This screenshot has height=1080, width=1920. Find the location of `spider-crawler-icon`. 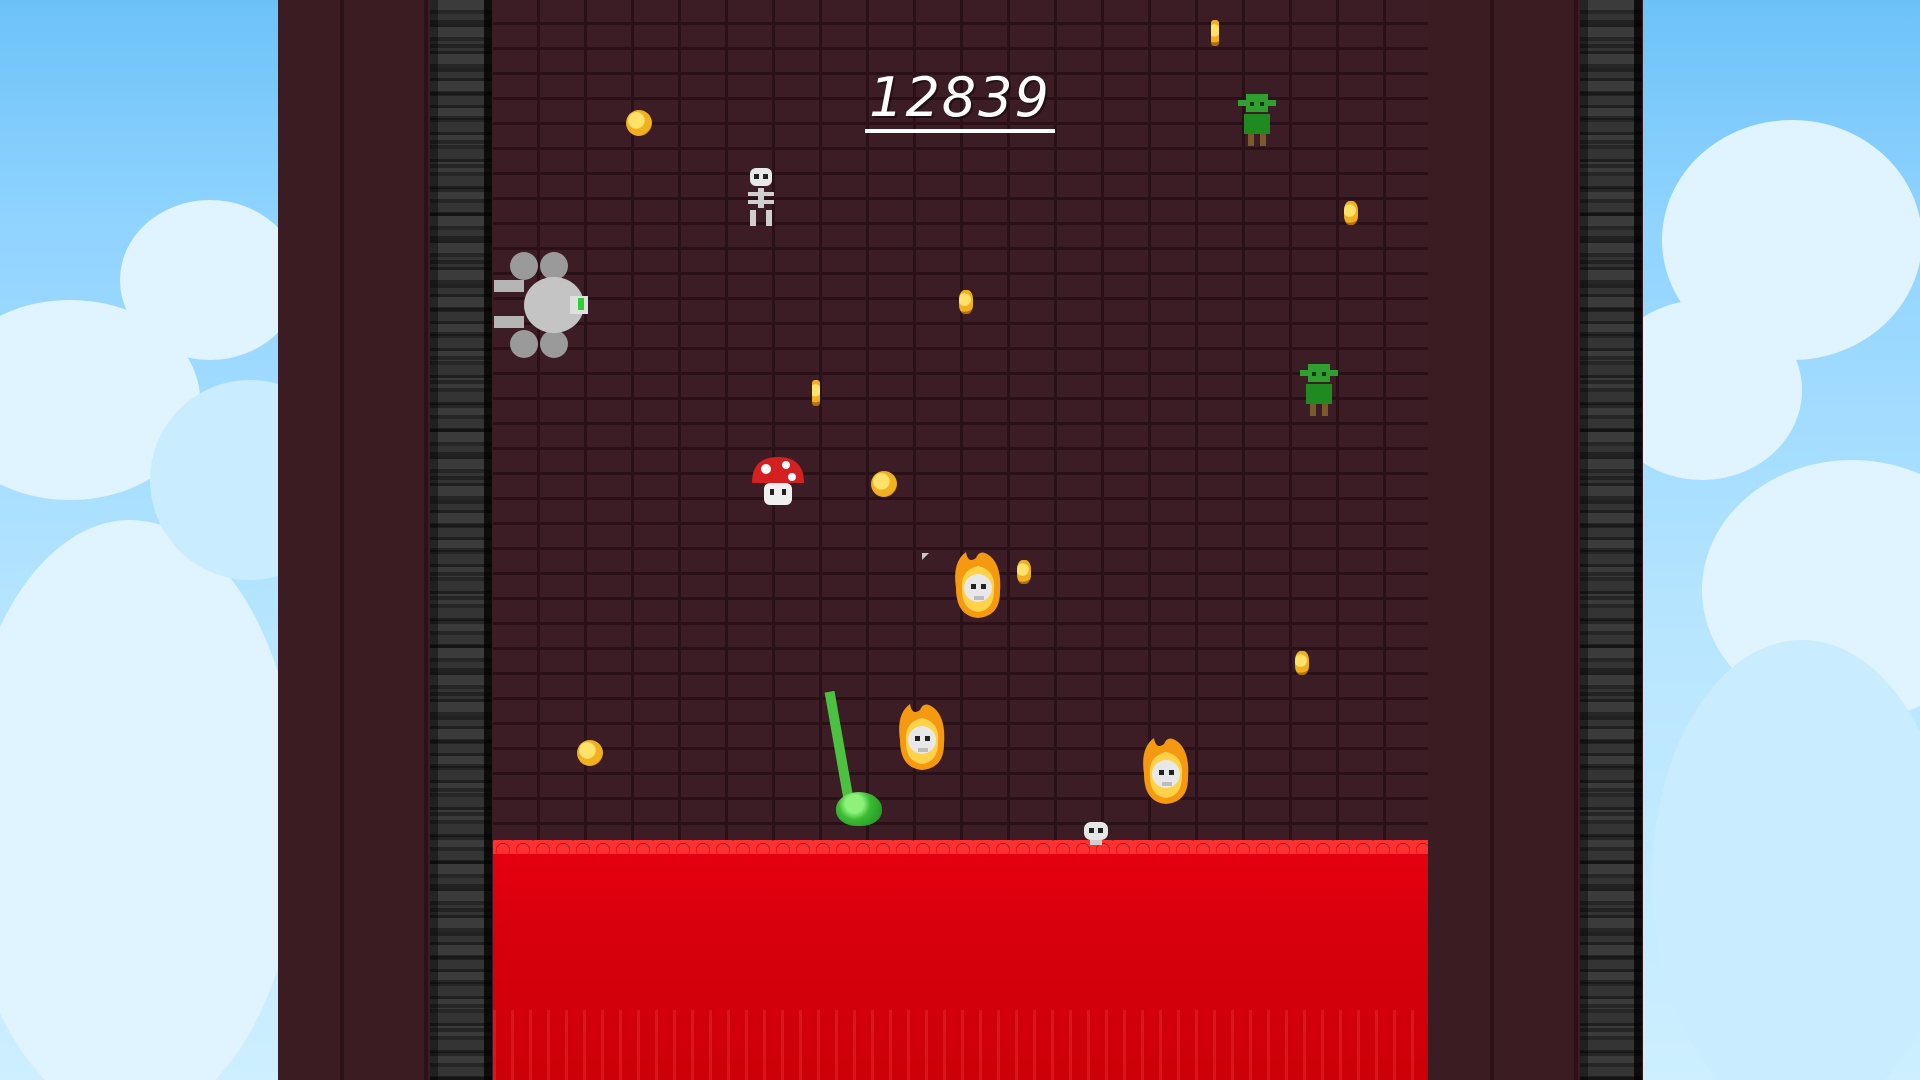

spider-crawler-icon is located at coordinates (541, 305).